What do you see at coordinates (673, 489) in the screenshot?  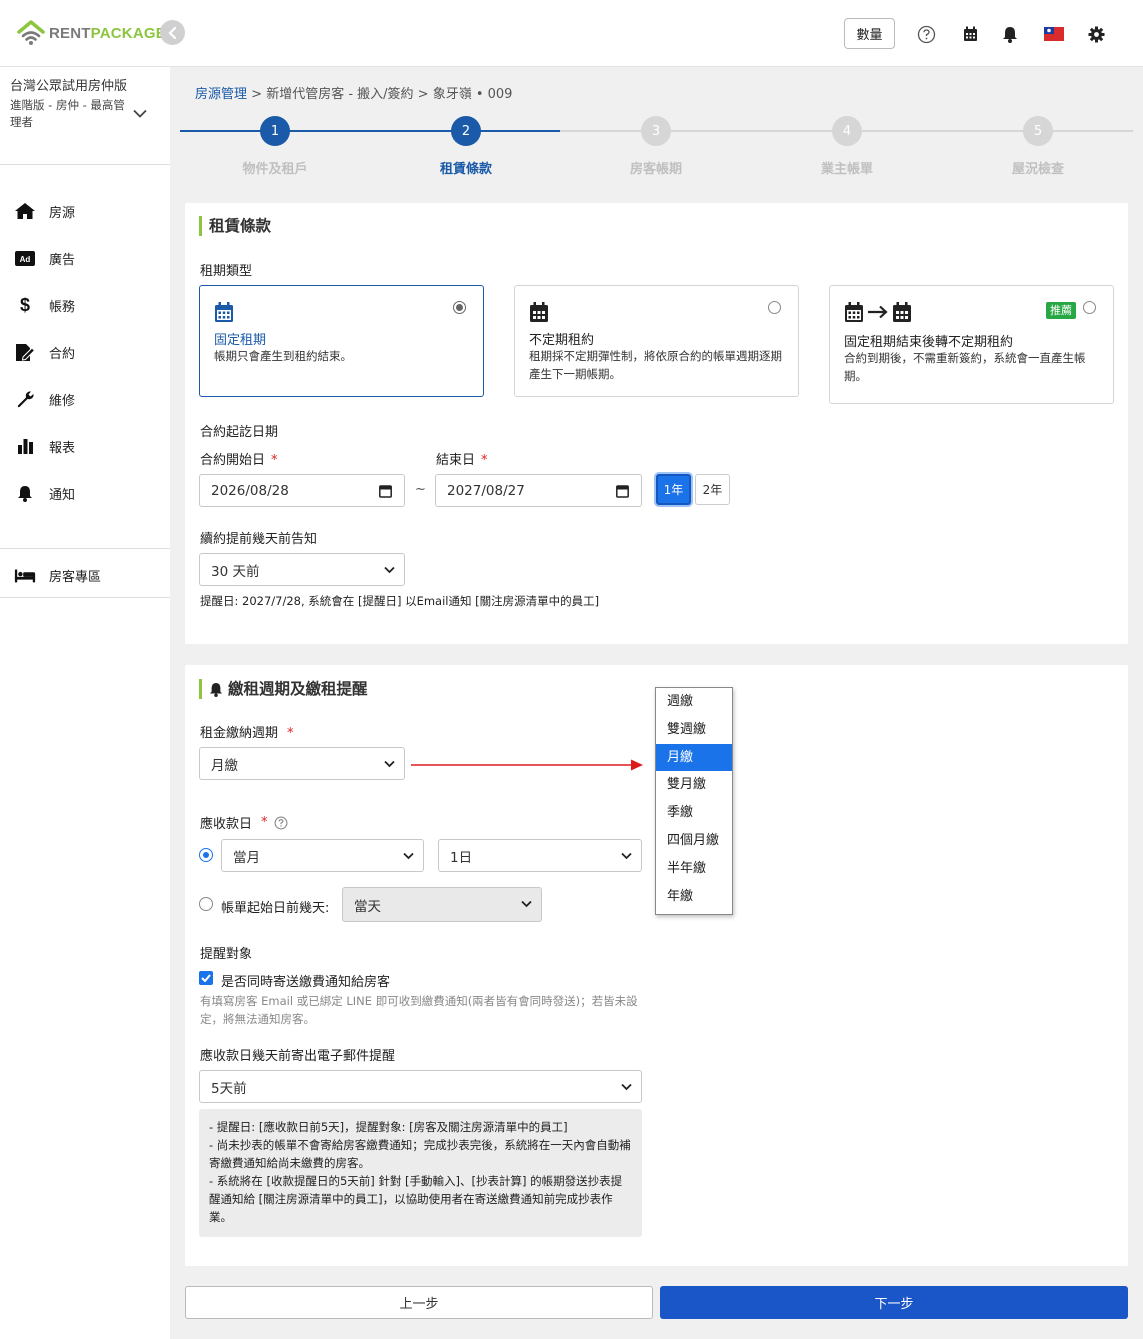 I see `one-year-button: 1年` at bounding box center [673, 489].